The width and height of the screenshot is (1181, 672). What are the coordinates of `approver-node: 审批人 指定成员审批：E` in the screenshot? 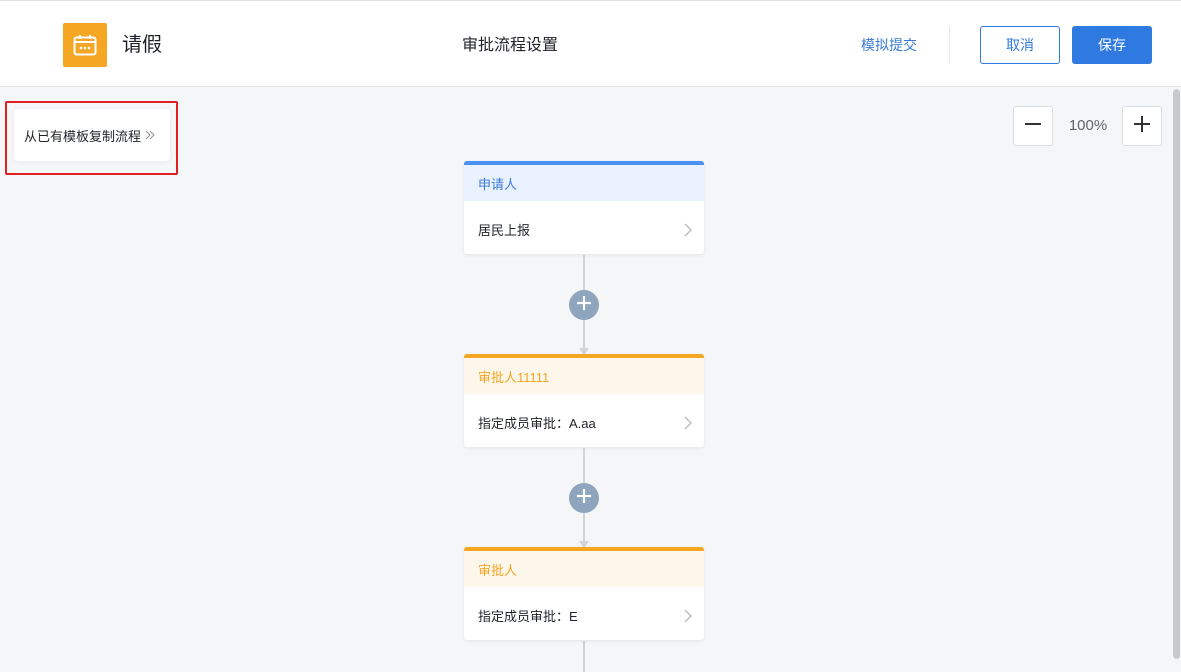 It's located at (584, 593).